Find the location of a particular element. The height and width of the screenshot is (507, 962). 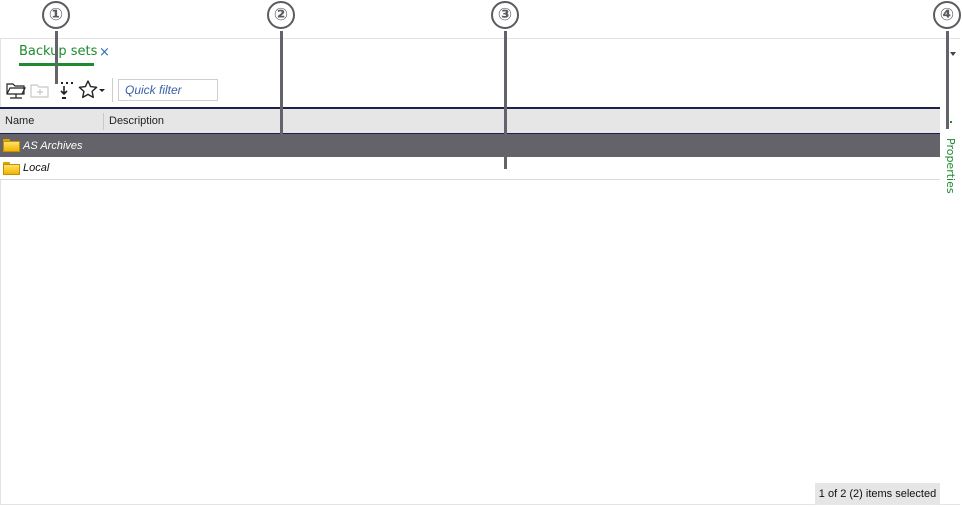

row-name: AS Archives is located at coordinates (53, 145).